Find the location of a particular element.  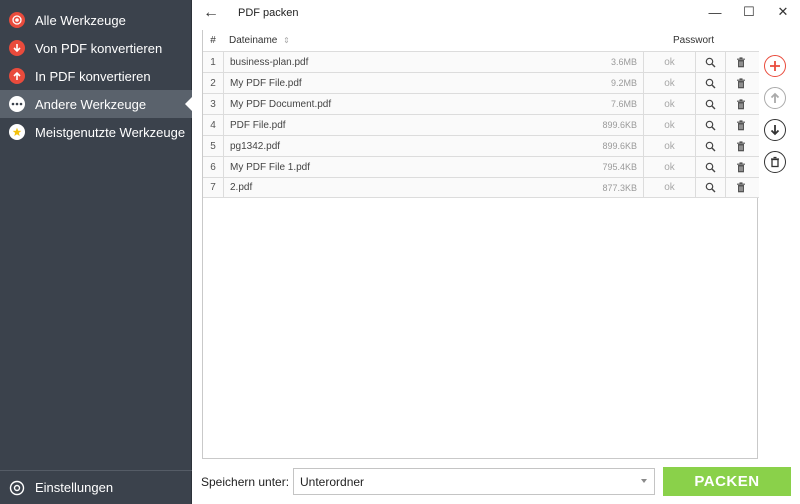

arrow-down-icon is located at coordinates (775, 130).